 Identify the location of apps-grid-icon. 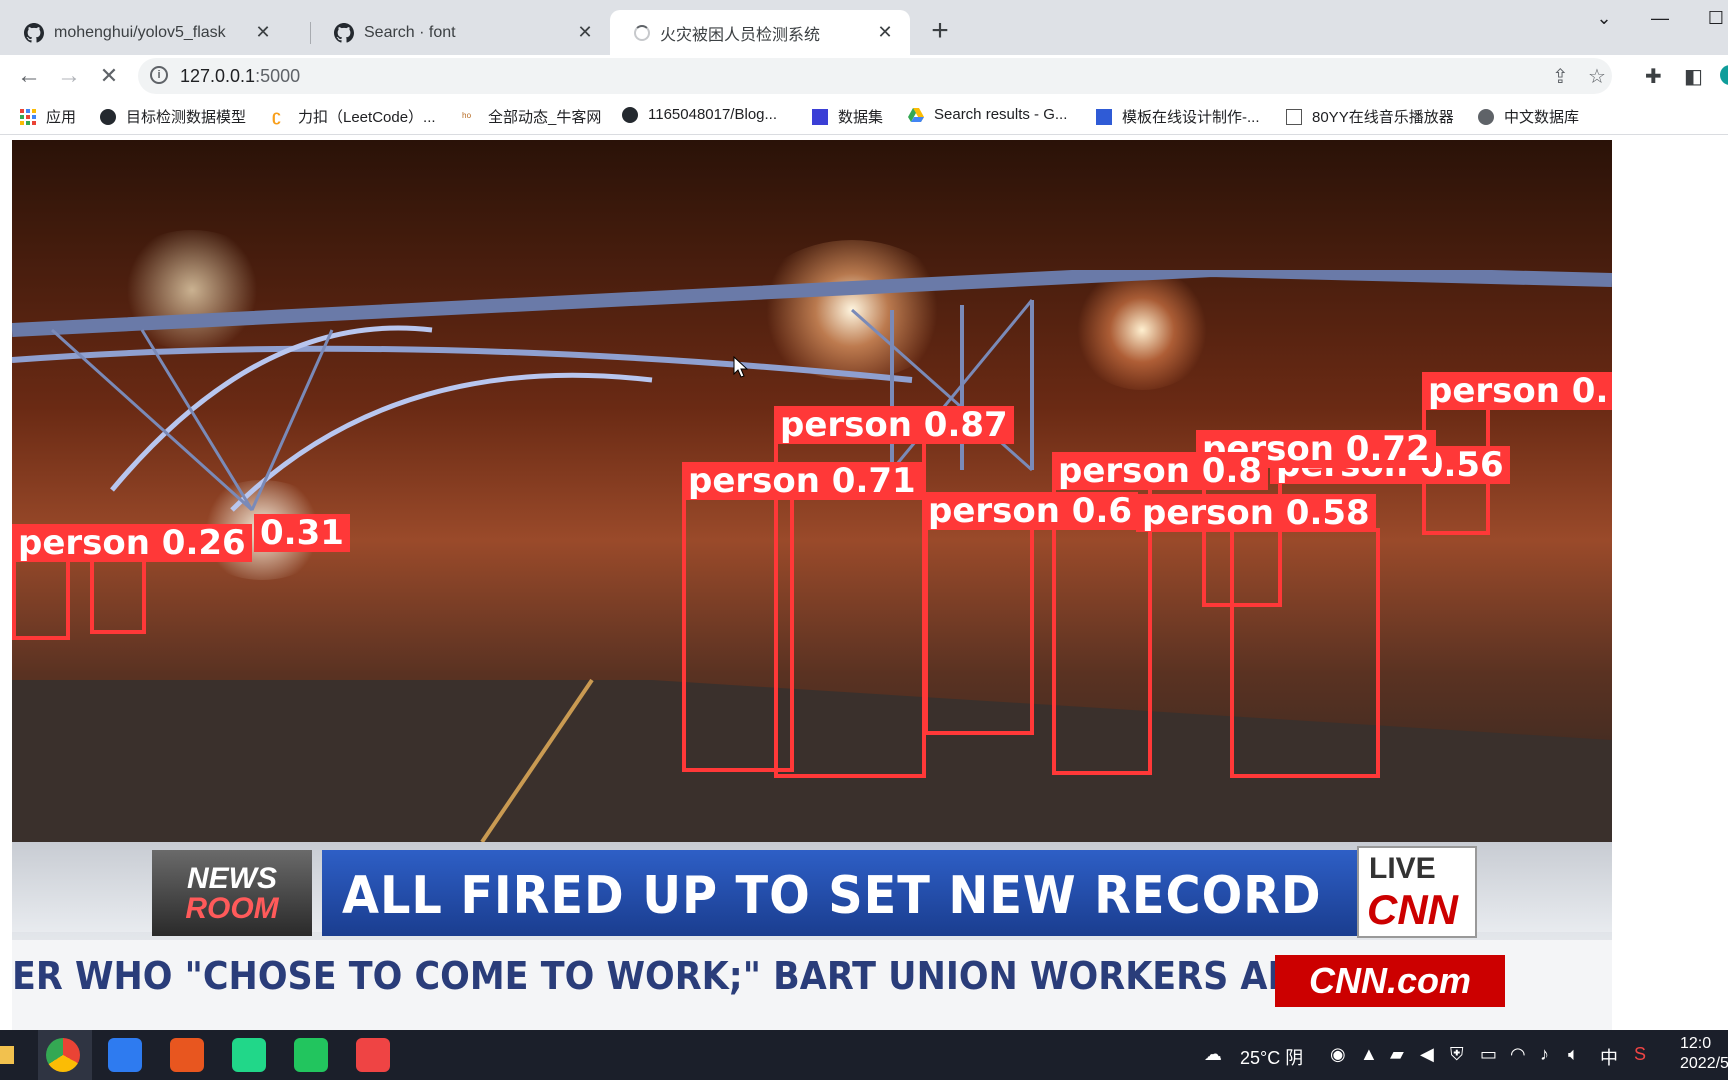
(28, 116).